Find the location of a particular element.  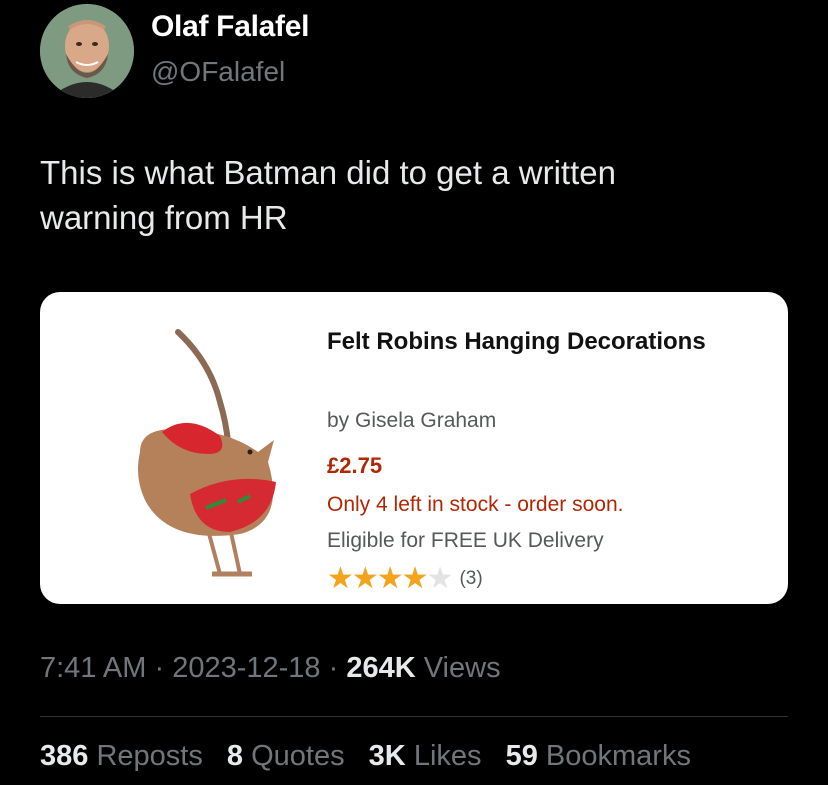

quotes-stat: 8 Quotes is located at coordinates (286, 756).